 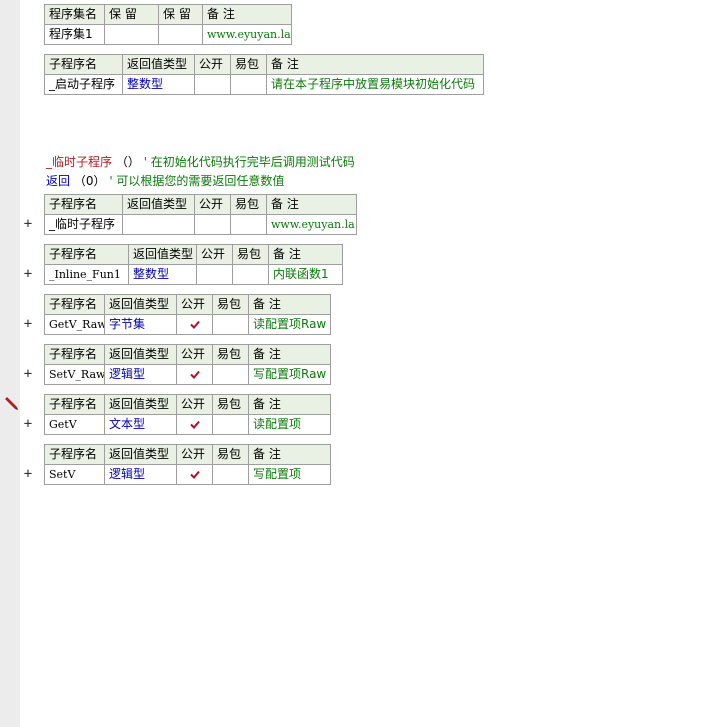 What do you see at coordinates (158, 224) in the screenshot?
I see `return-type-cell` at bounding box center [158, 224].